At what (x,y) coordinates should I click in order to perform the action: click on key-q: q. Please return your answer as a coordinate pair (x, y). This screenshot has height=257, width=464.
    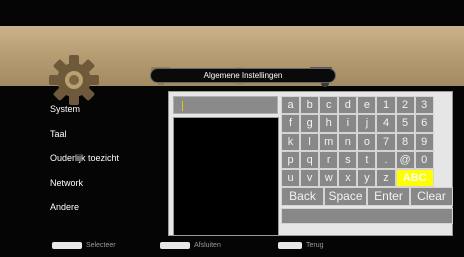
    Looking at the image, I should click on (310, 160).